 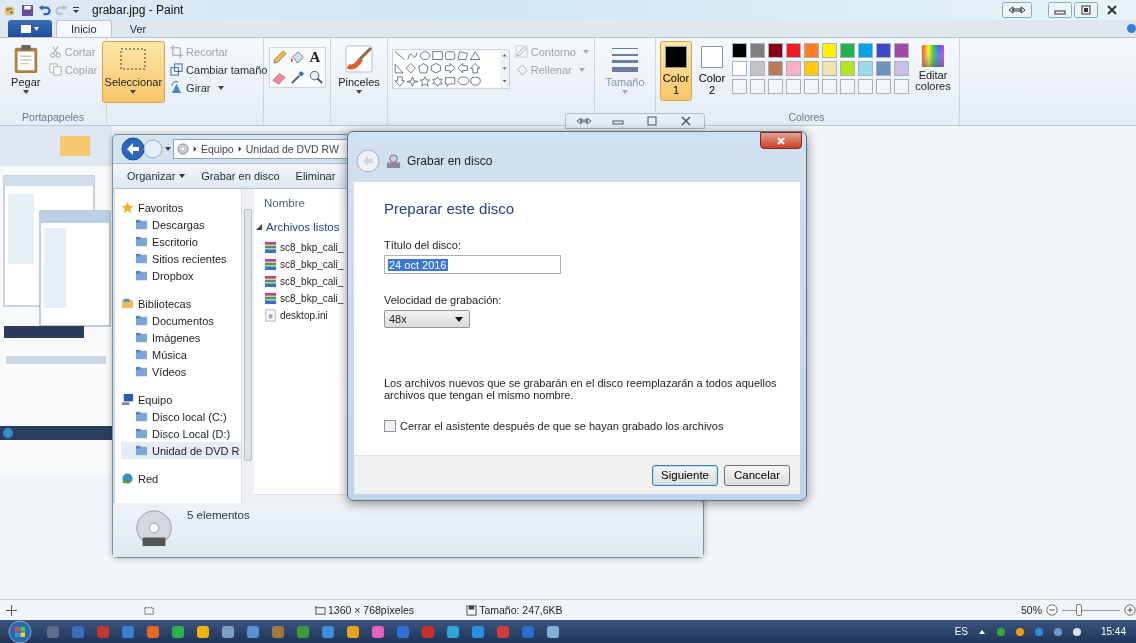 I want to click on disc-title-field: 24 oct 2016, so click(x=472, y=264).